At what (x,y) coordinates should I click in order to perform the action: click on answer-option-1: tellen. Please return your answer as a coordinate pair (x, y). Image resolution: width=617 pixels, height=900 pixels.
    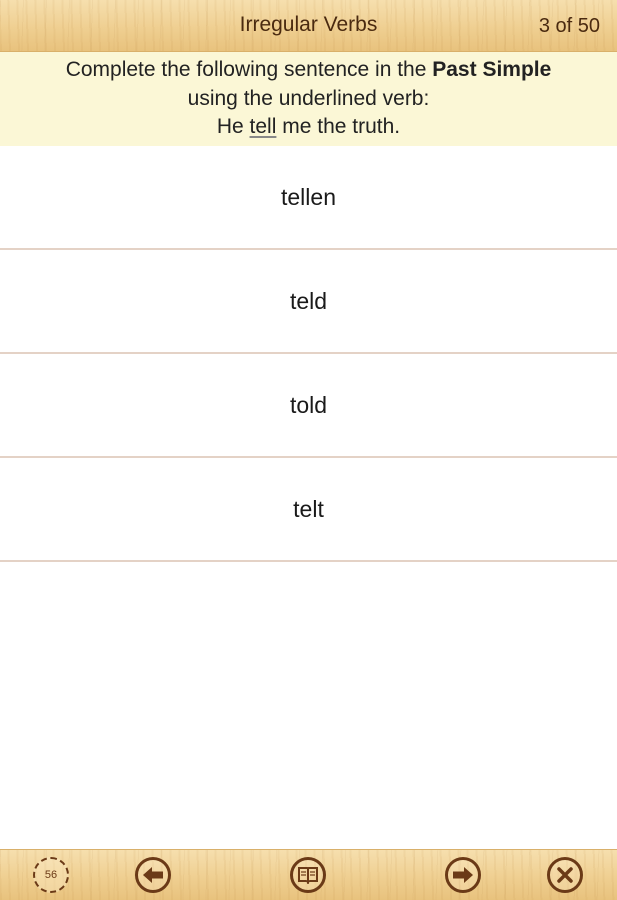
    Looking at the image, I should click on (308, 198).